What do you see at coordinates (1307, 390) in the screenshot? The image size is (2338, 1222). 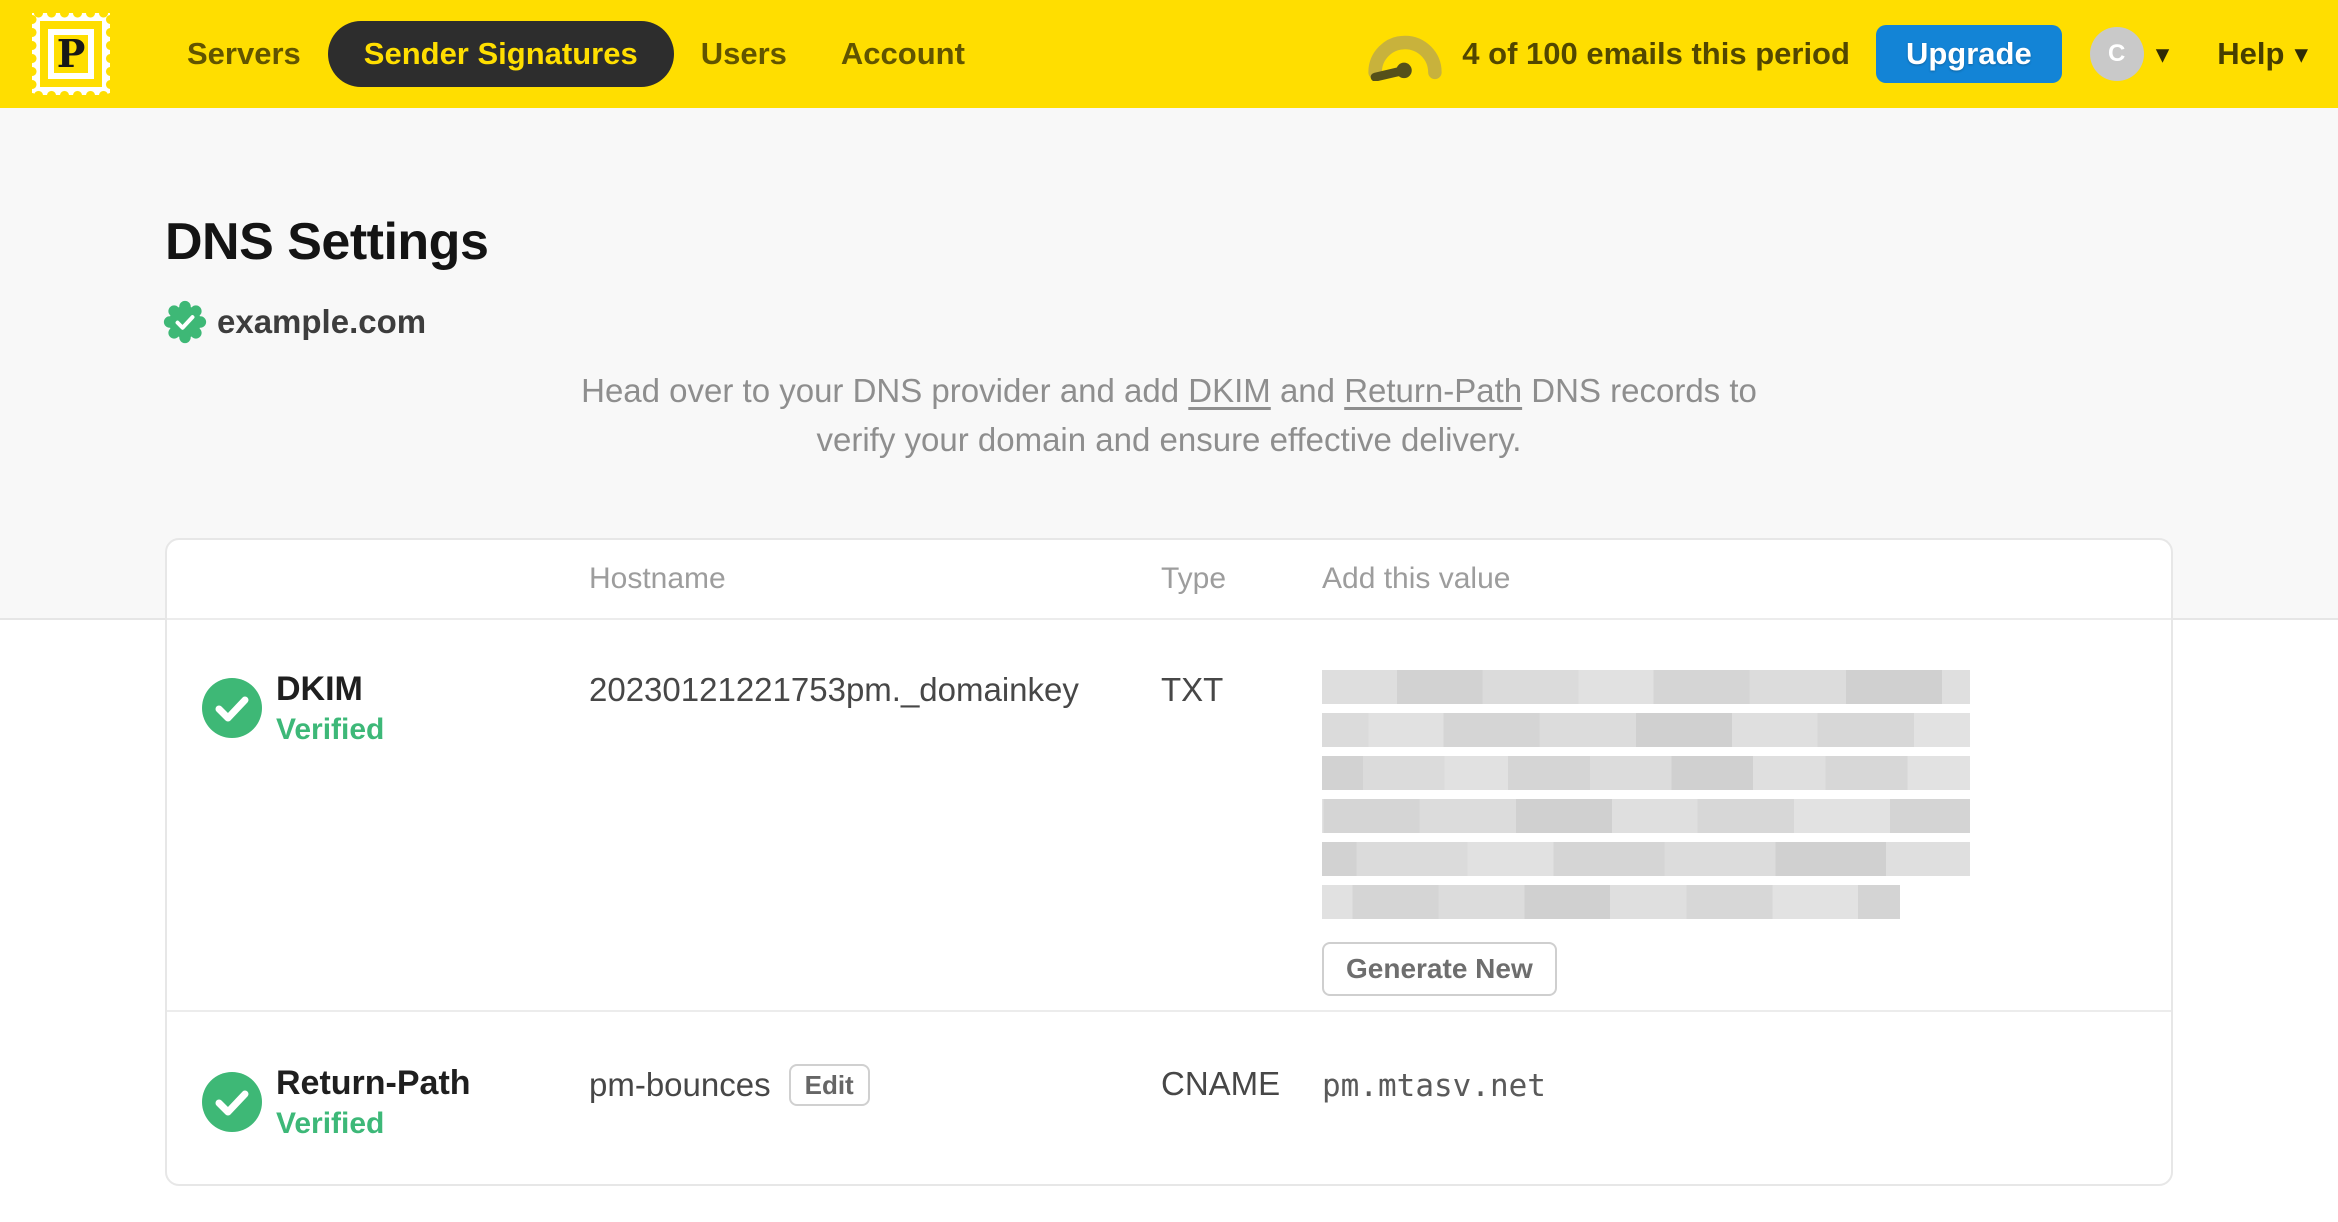 I see `intro-part: and` at bounding box center [1307, 390].